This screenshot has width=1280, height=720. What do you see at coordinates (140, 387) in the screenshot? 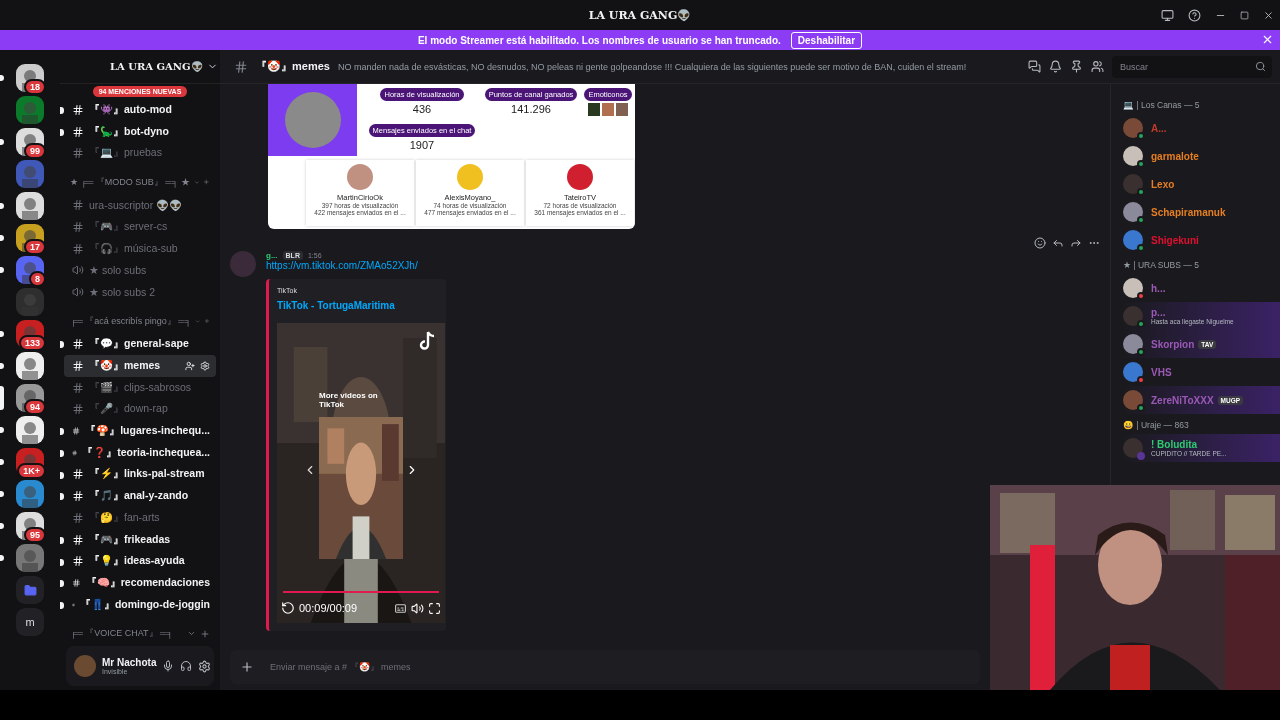
I see `channel-item: 『🎬』clips-sabrosos` at bounding box center [140, 387].